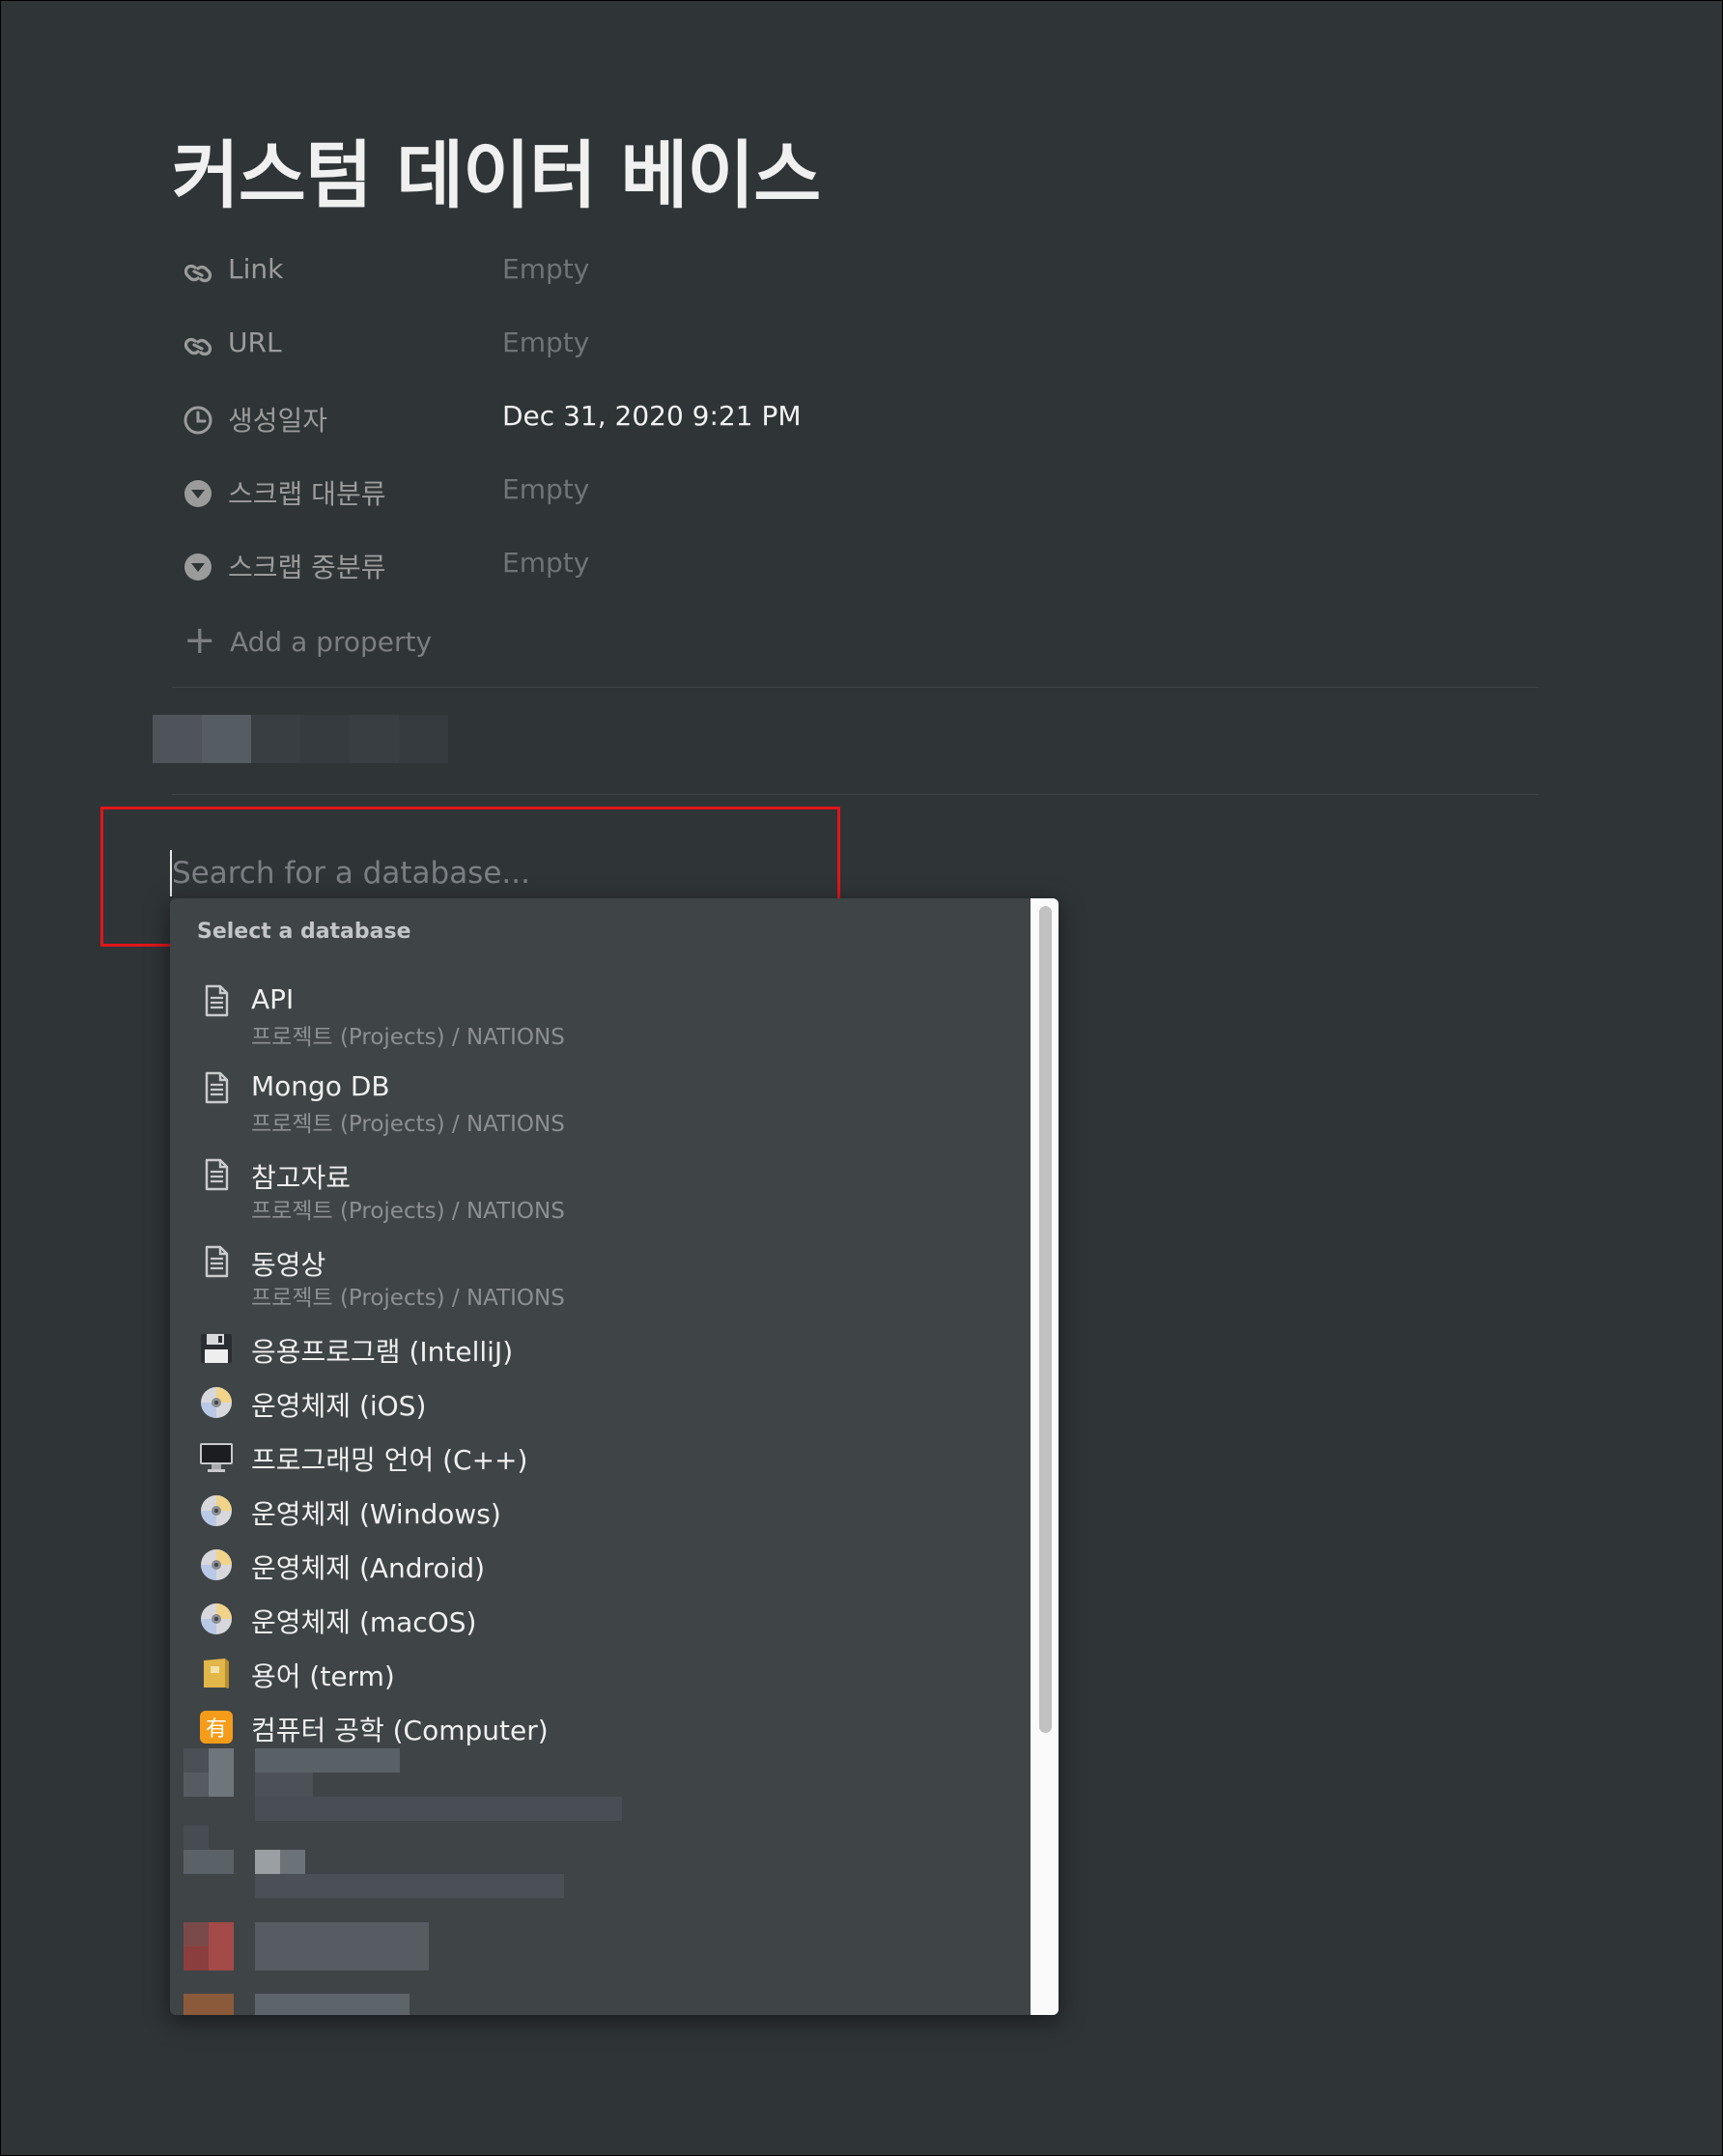  Describe the element at coordinates (1045, 1320) in the screenshot. I see `scrollbar-thumb` at that location.